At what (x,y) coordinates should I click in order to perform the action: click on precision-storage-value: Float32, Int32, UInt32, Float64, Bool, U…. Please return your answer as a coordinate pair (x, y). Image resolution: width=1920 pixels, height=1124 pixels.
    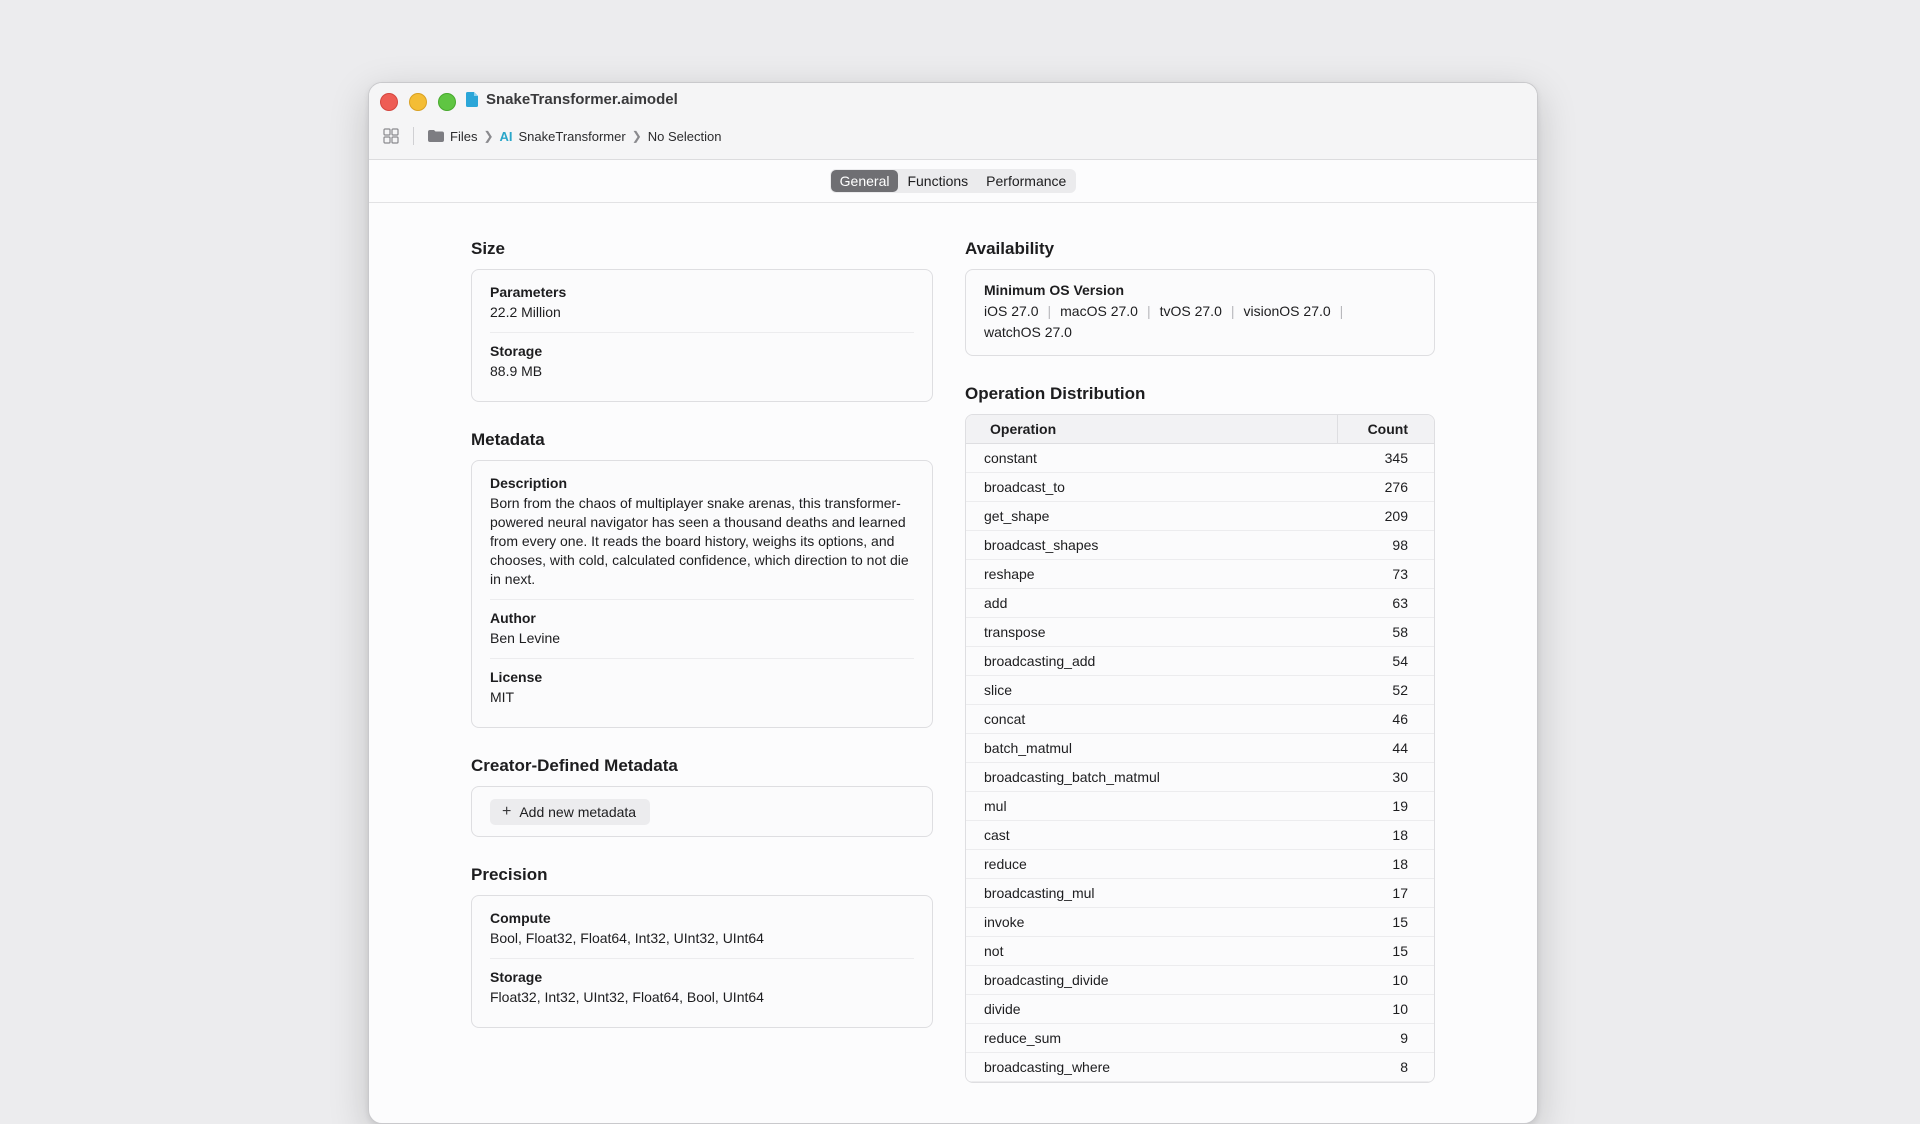
    Looking at the image, I should click on (627, 997).